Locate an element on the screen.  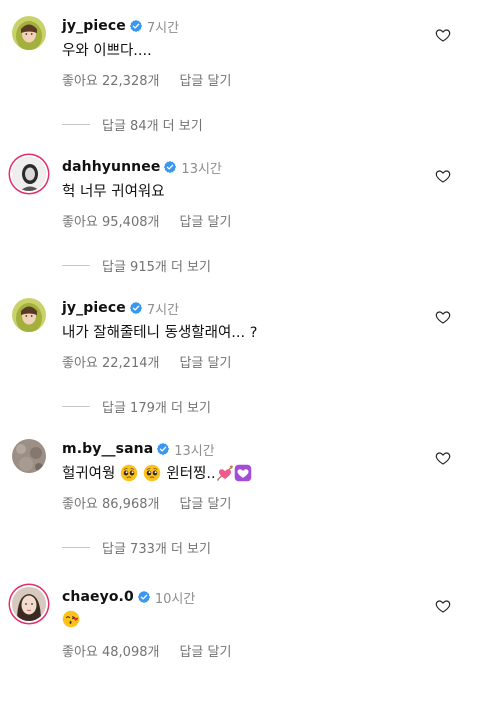
comment-meta: chaeyo.0 10시간 is located at coordinates (128, 597).